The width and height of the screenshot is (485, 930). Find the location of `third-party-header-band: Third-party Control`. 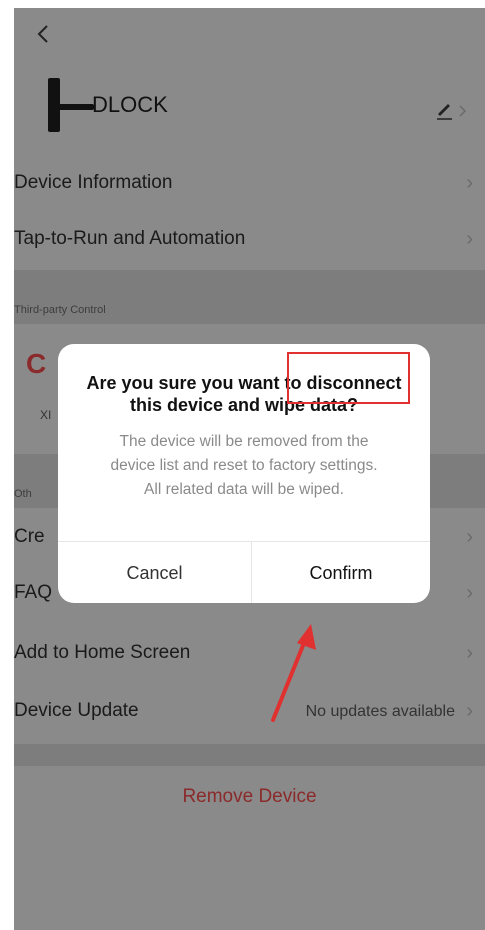

third-party-header-band: Third-party Control is located at coordinates (249, 309).